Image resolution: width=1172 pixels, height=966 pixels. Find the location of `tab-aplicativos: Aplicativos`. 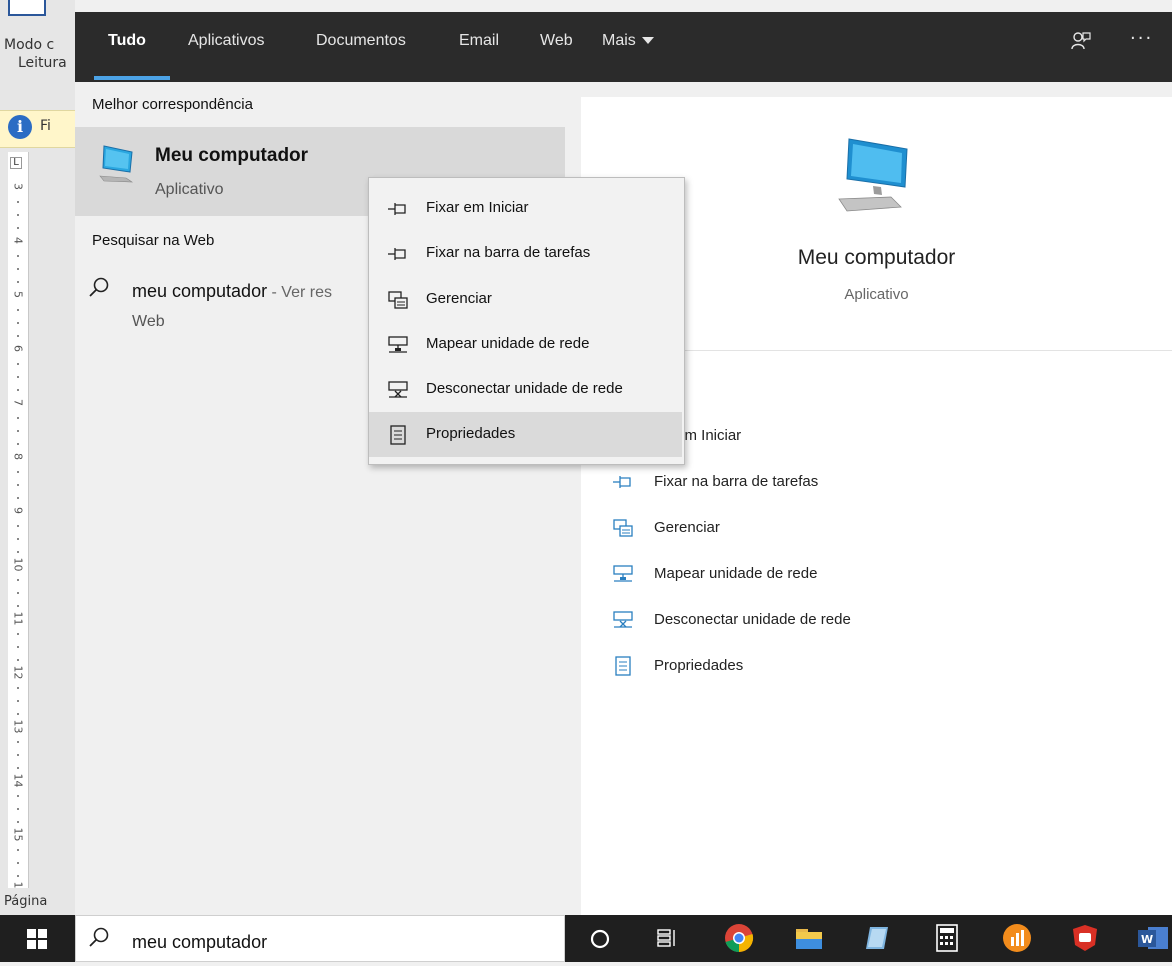

tab-aplicativos: Aplicativos is located at coordinates (226, 41).